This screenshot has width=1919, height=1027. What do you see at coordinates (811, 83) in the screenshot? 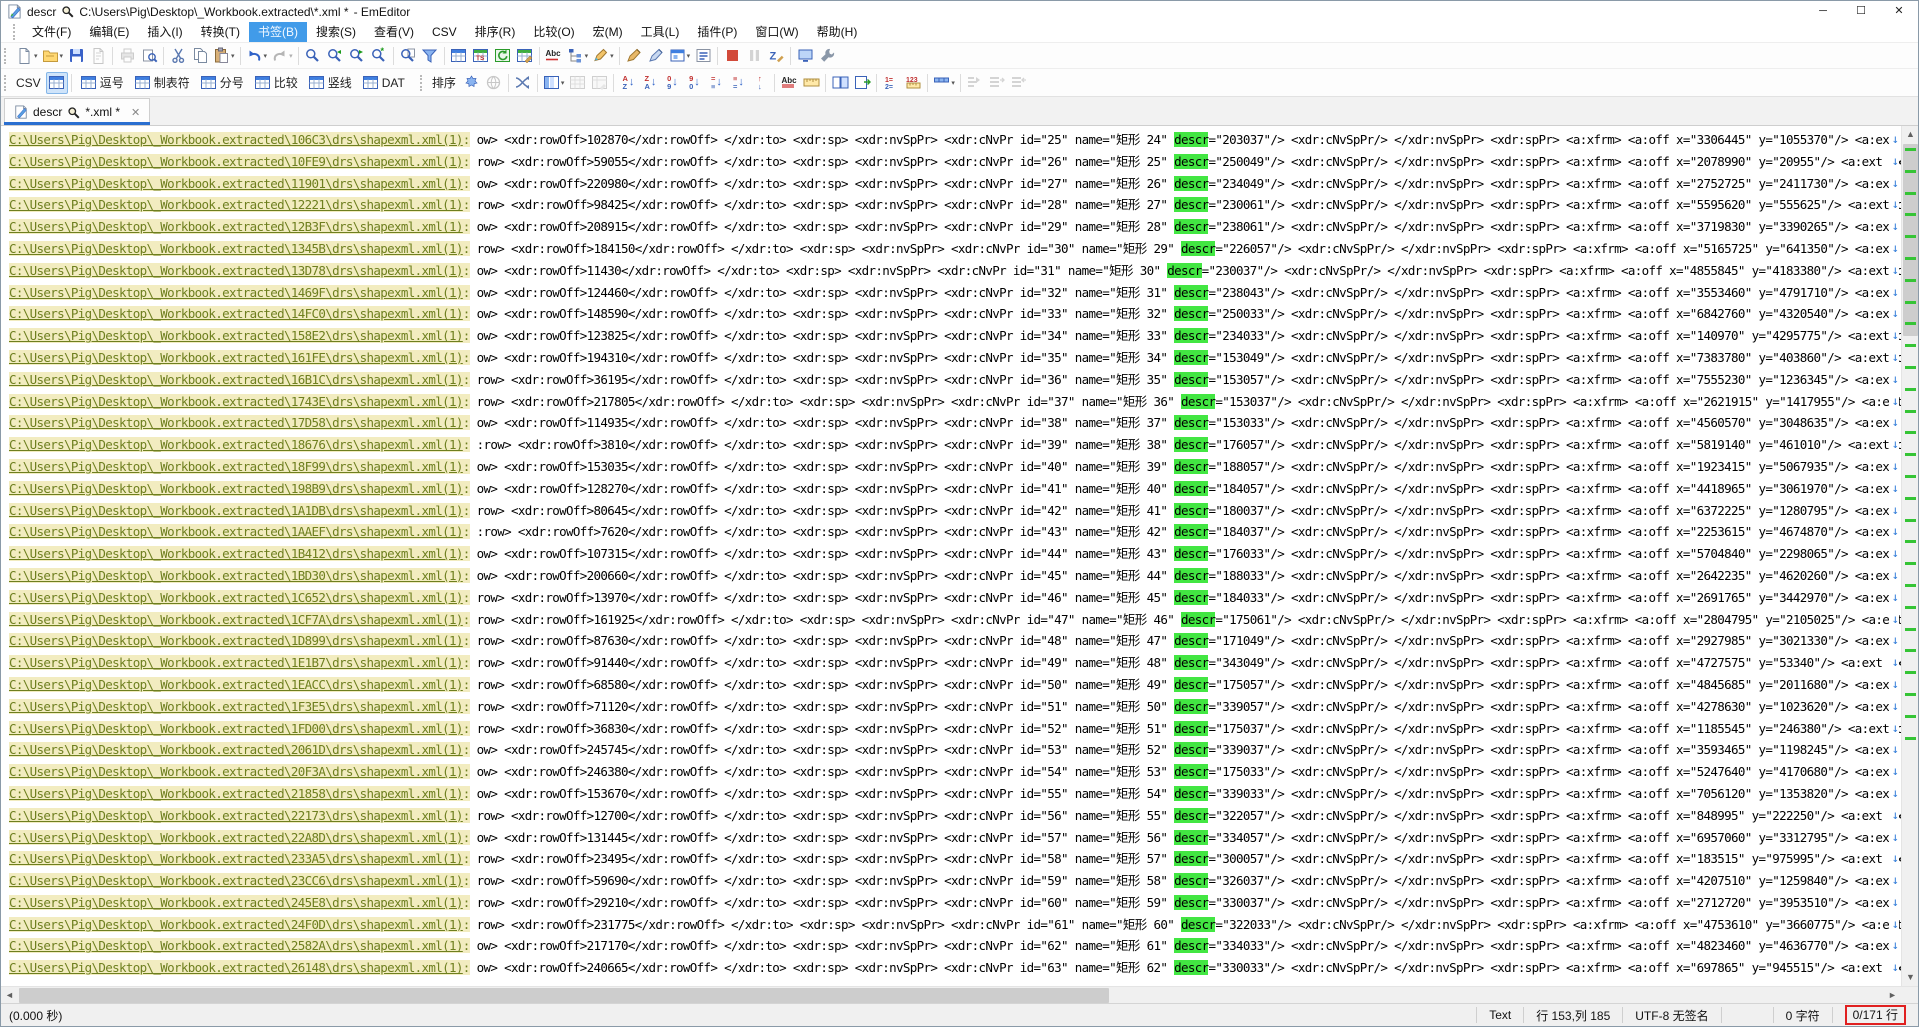
I see `ruler-icon` at bounding box center [811, 83].